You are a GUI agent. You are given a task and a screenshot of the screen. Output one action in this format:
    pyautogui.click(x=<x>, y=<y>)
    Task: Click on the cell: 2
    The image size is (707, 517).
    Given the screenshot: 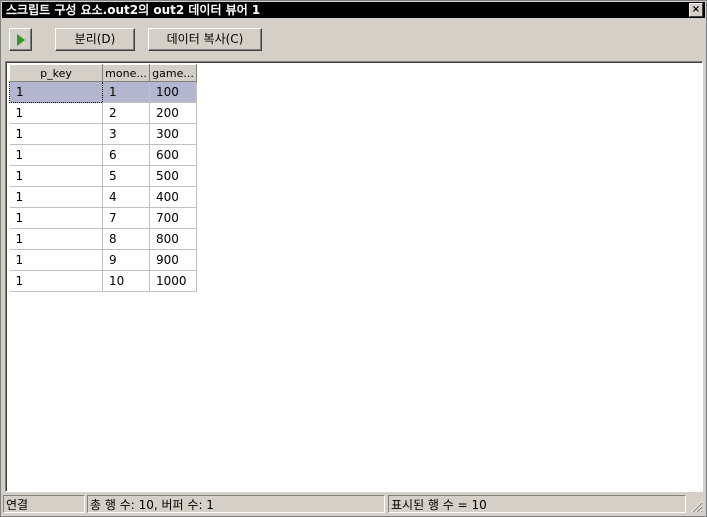 What is the action you would take?
    pyautogui.click(x=126, y=113)
    